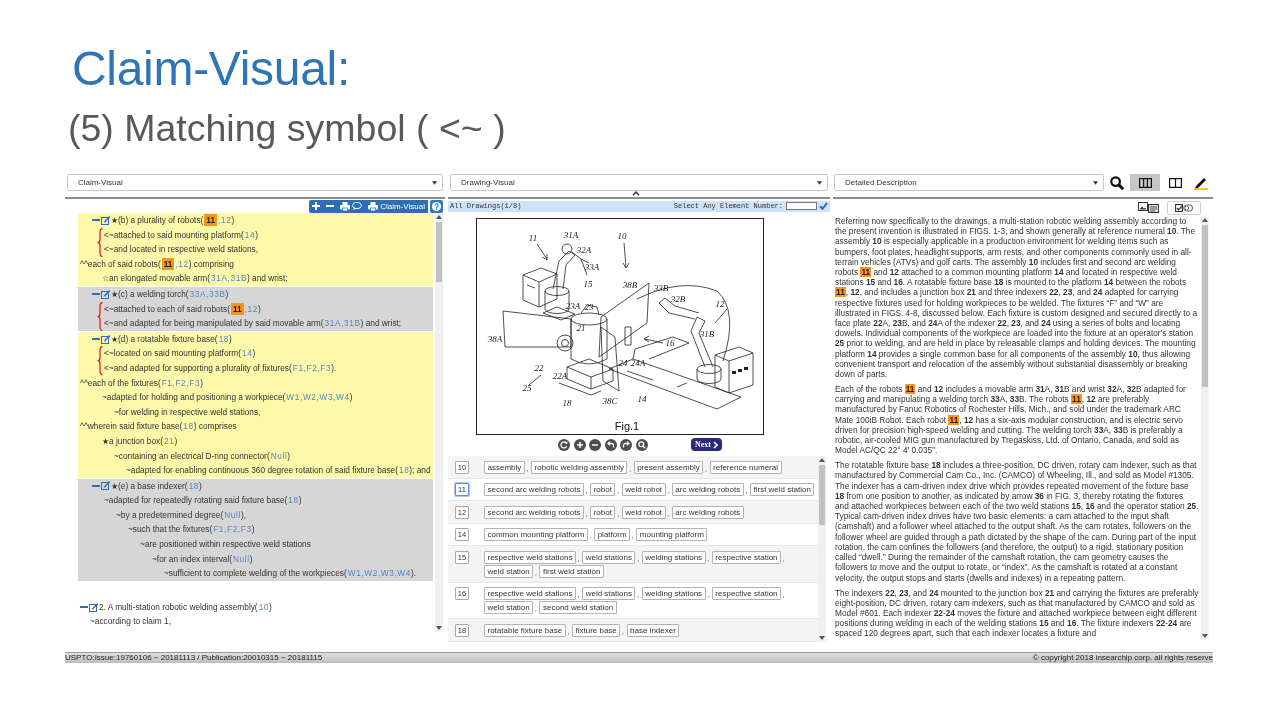 This screenshot has width=1280, height=720. Describe the element at coordinates (578, 607) in the screenshot. I see `term-tag: second weld station` at that location.